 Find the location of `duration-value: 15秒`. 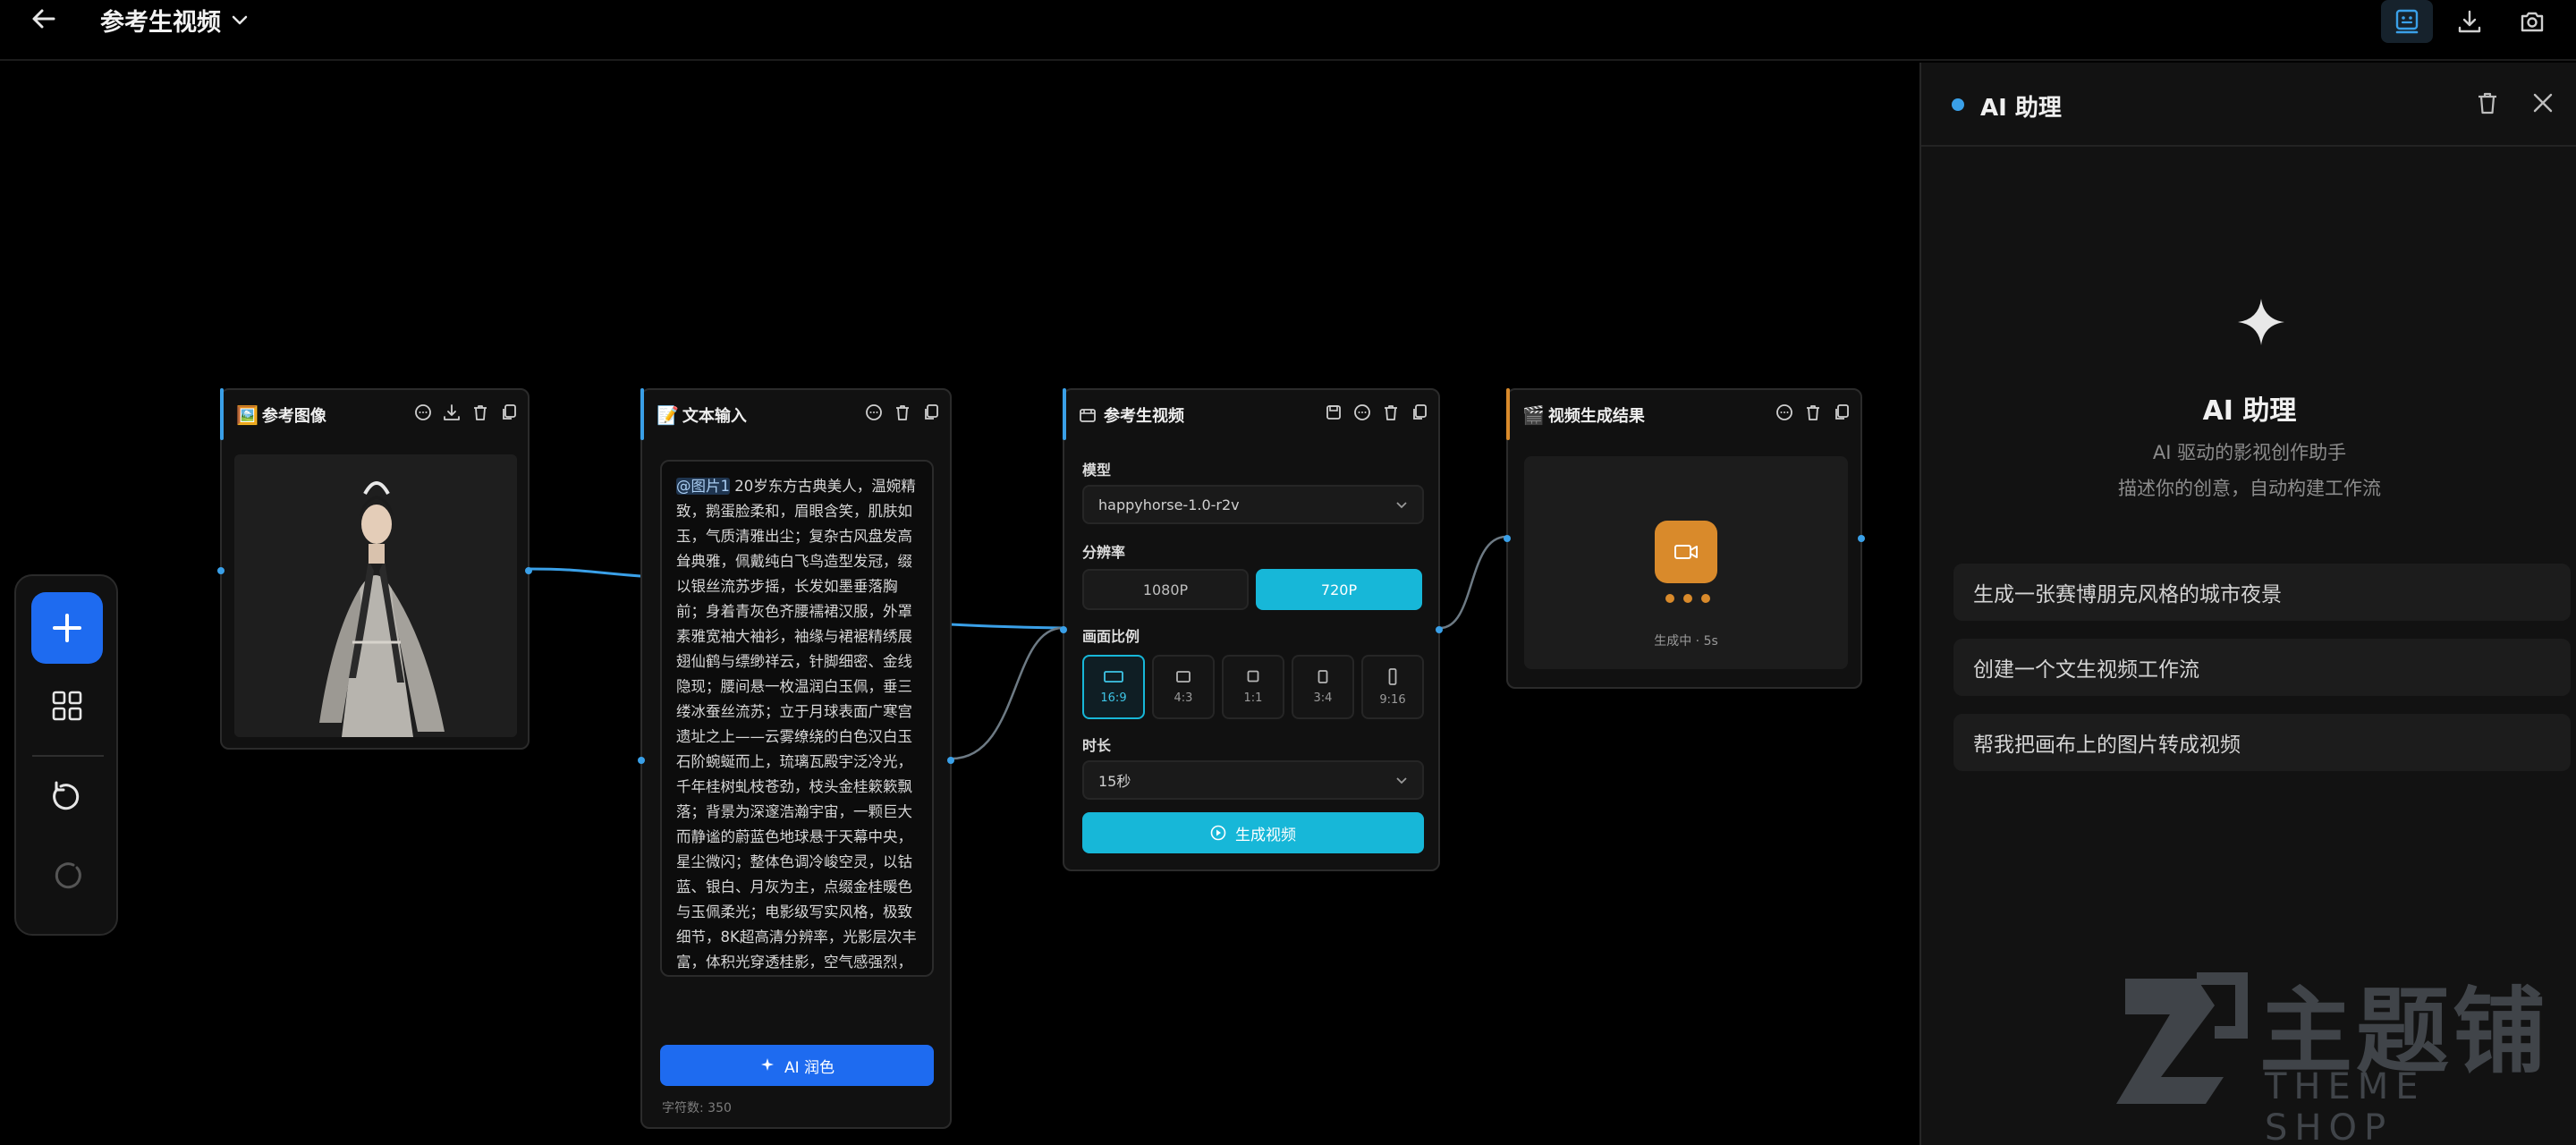

duration-value: 15秒 is located at coordinates (1114, 781).